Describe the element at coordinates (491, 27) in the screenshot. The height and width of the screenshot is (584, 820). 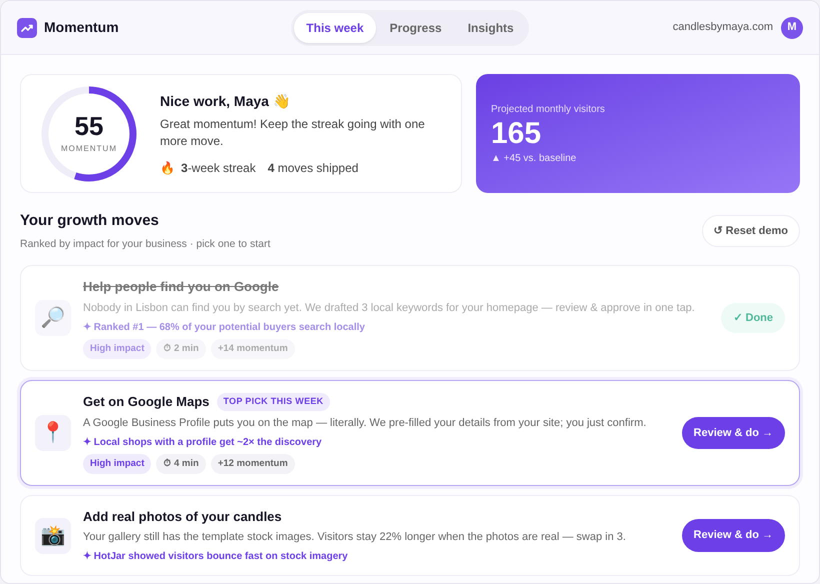
I see `nav-tab: Insights` at that location.